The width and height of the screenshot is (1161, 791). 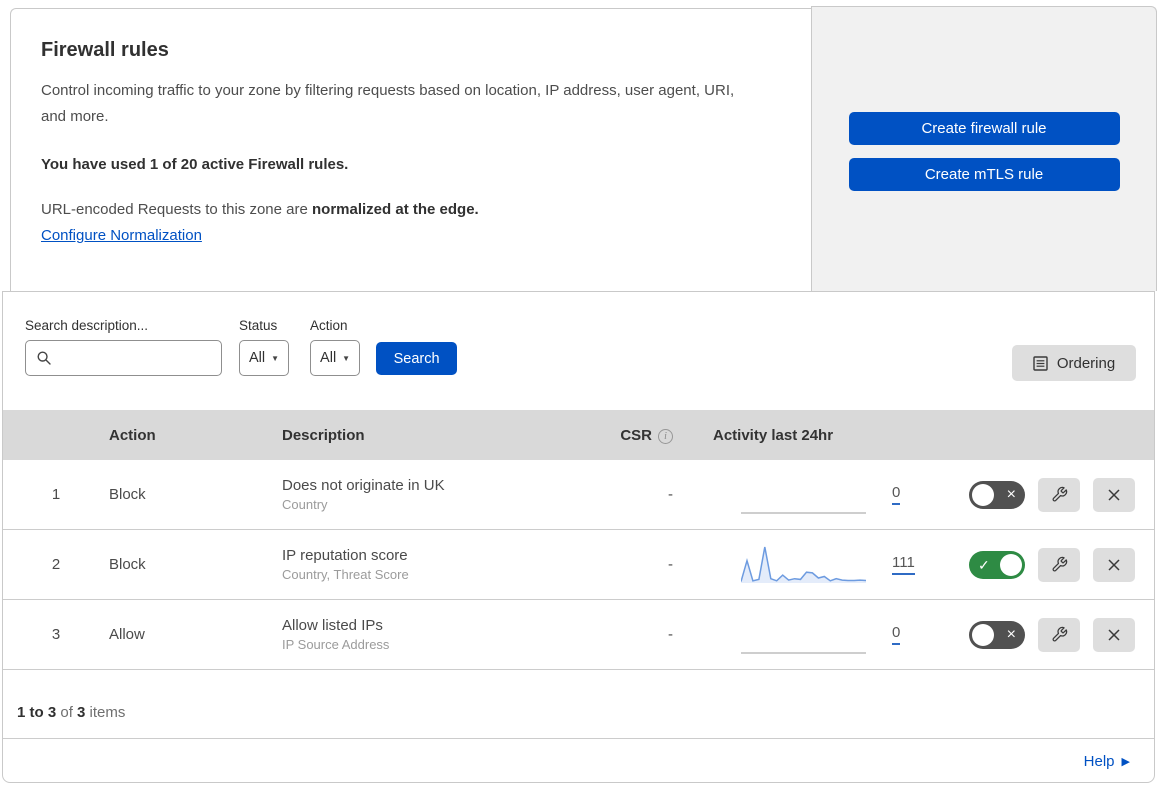 I want to click on csr-column-header: CSR i, so click(x=637, y=435).